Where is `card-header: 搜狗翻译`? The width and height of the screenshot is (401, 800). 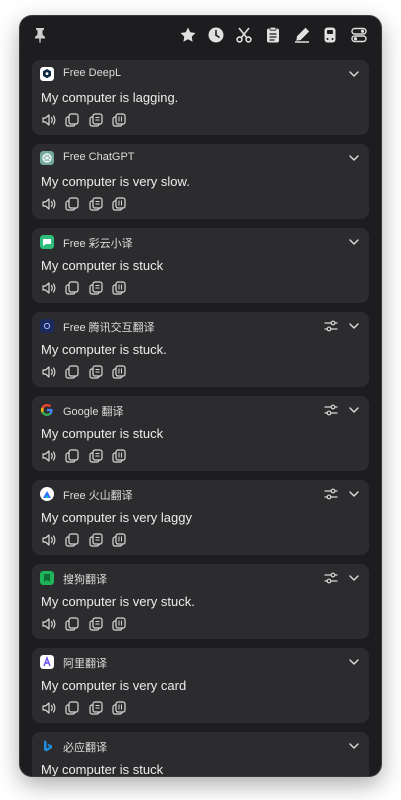 card-header: 搜狗翻译 is located at coordinates (200, 578).